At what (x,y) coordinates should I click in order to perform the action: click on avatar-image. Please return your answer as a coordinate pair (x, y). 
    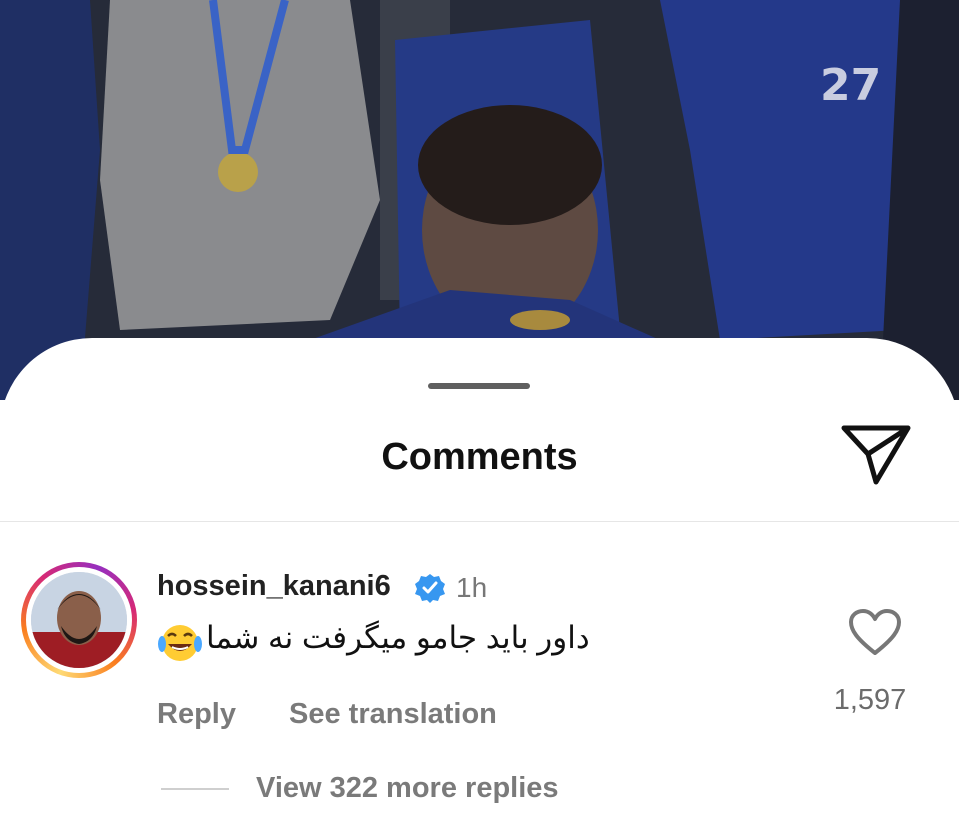
    Looking at the image, I should click on (79, 620).